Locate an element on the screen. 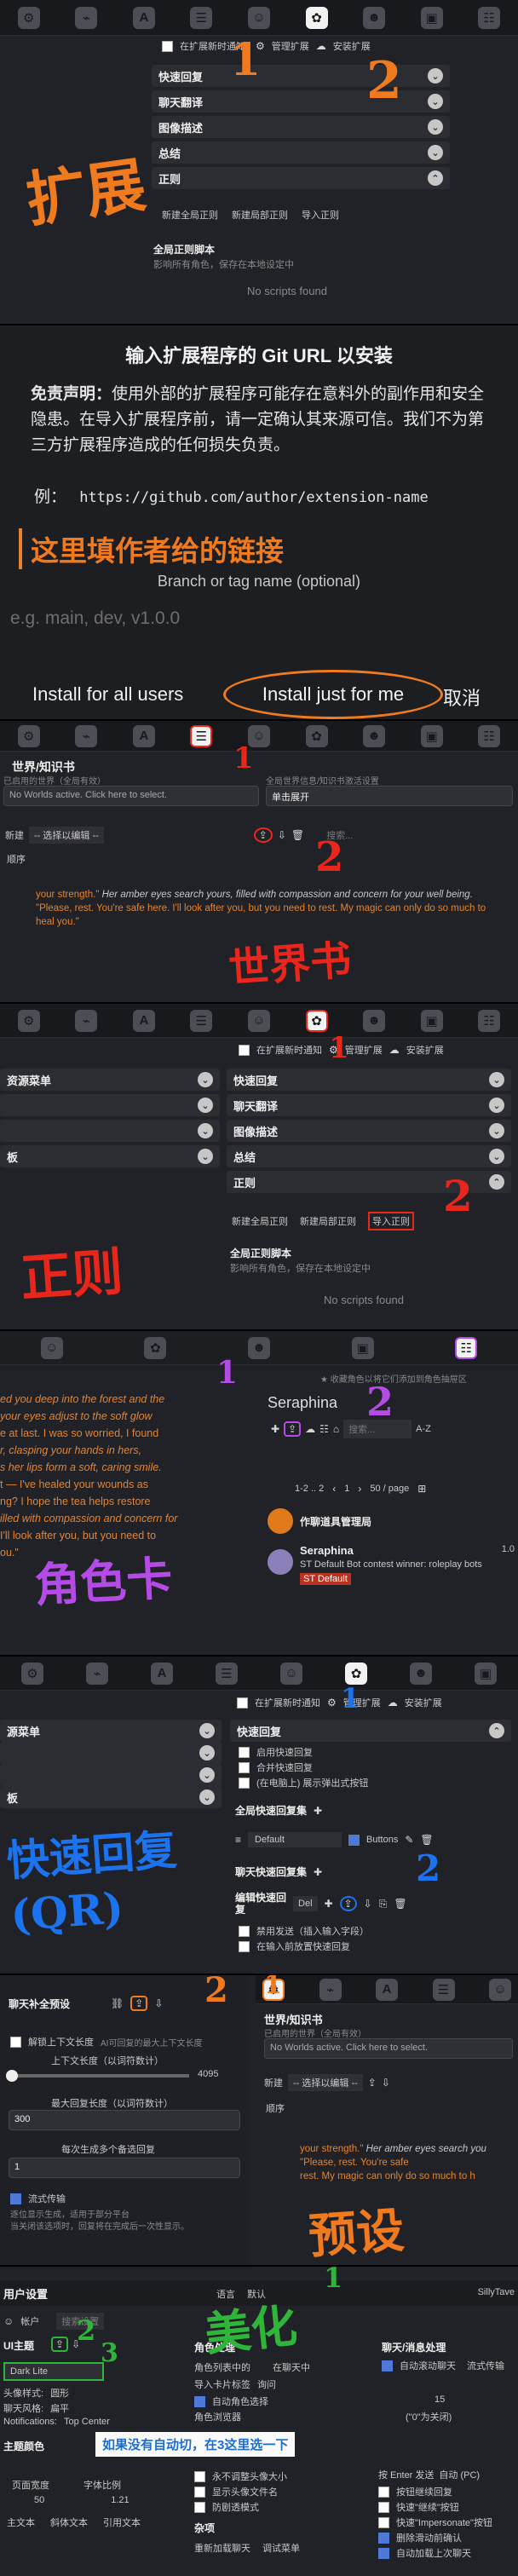 This screenshot has width=518, height=2576. stream-fps-value: 15 is located at coordinates (440, 2399).